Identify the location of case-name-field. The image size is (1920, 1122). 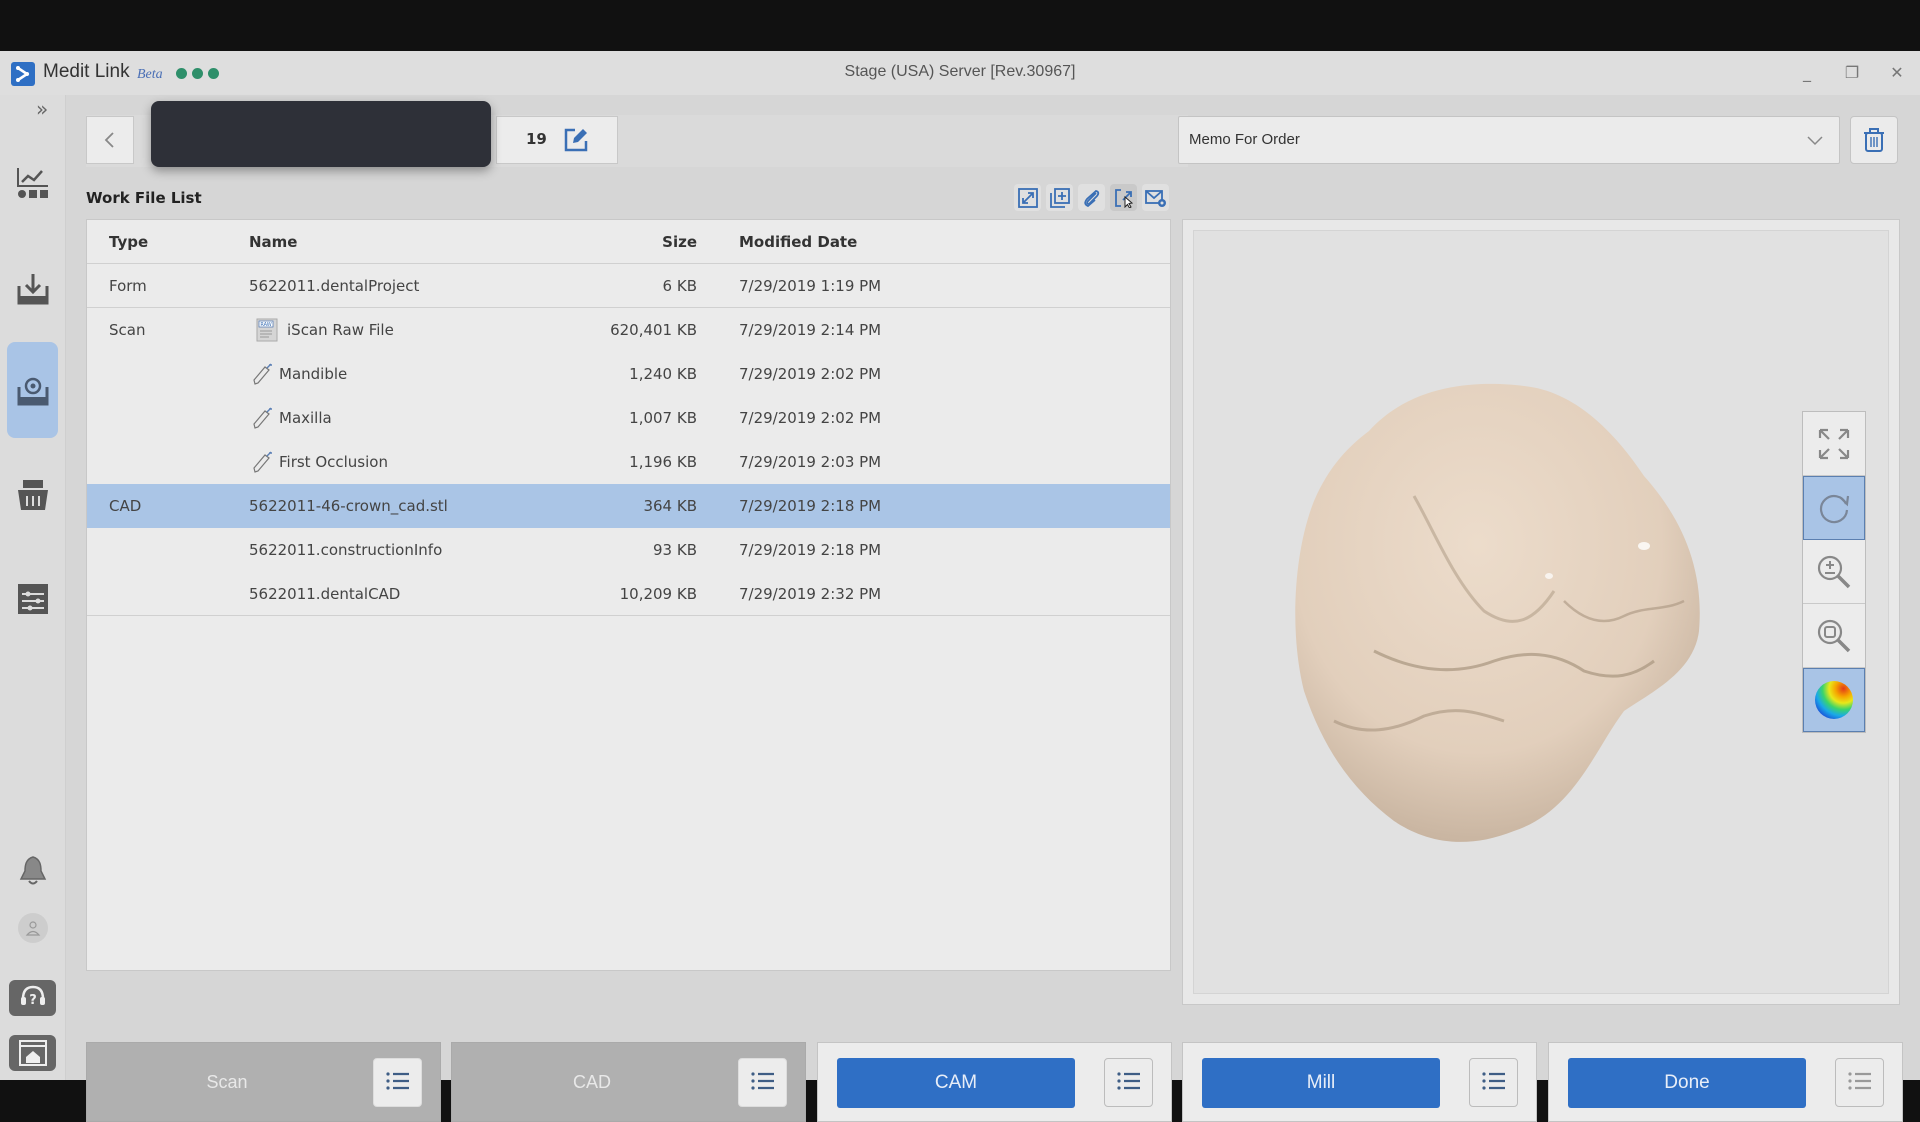
(557, 140).